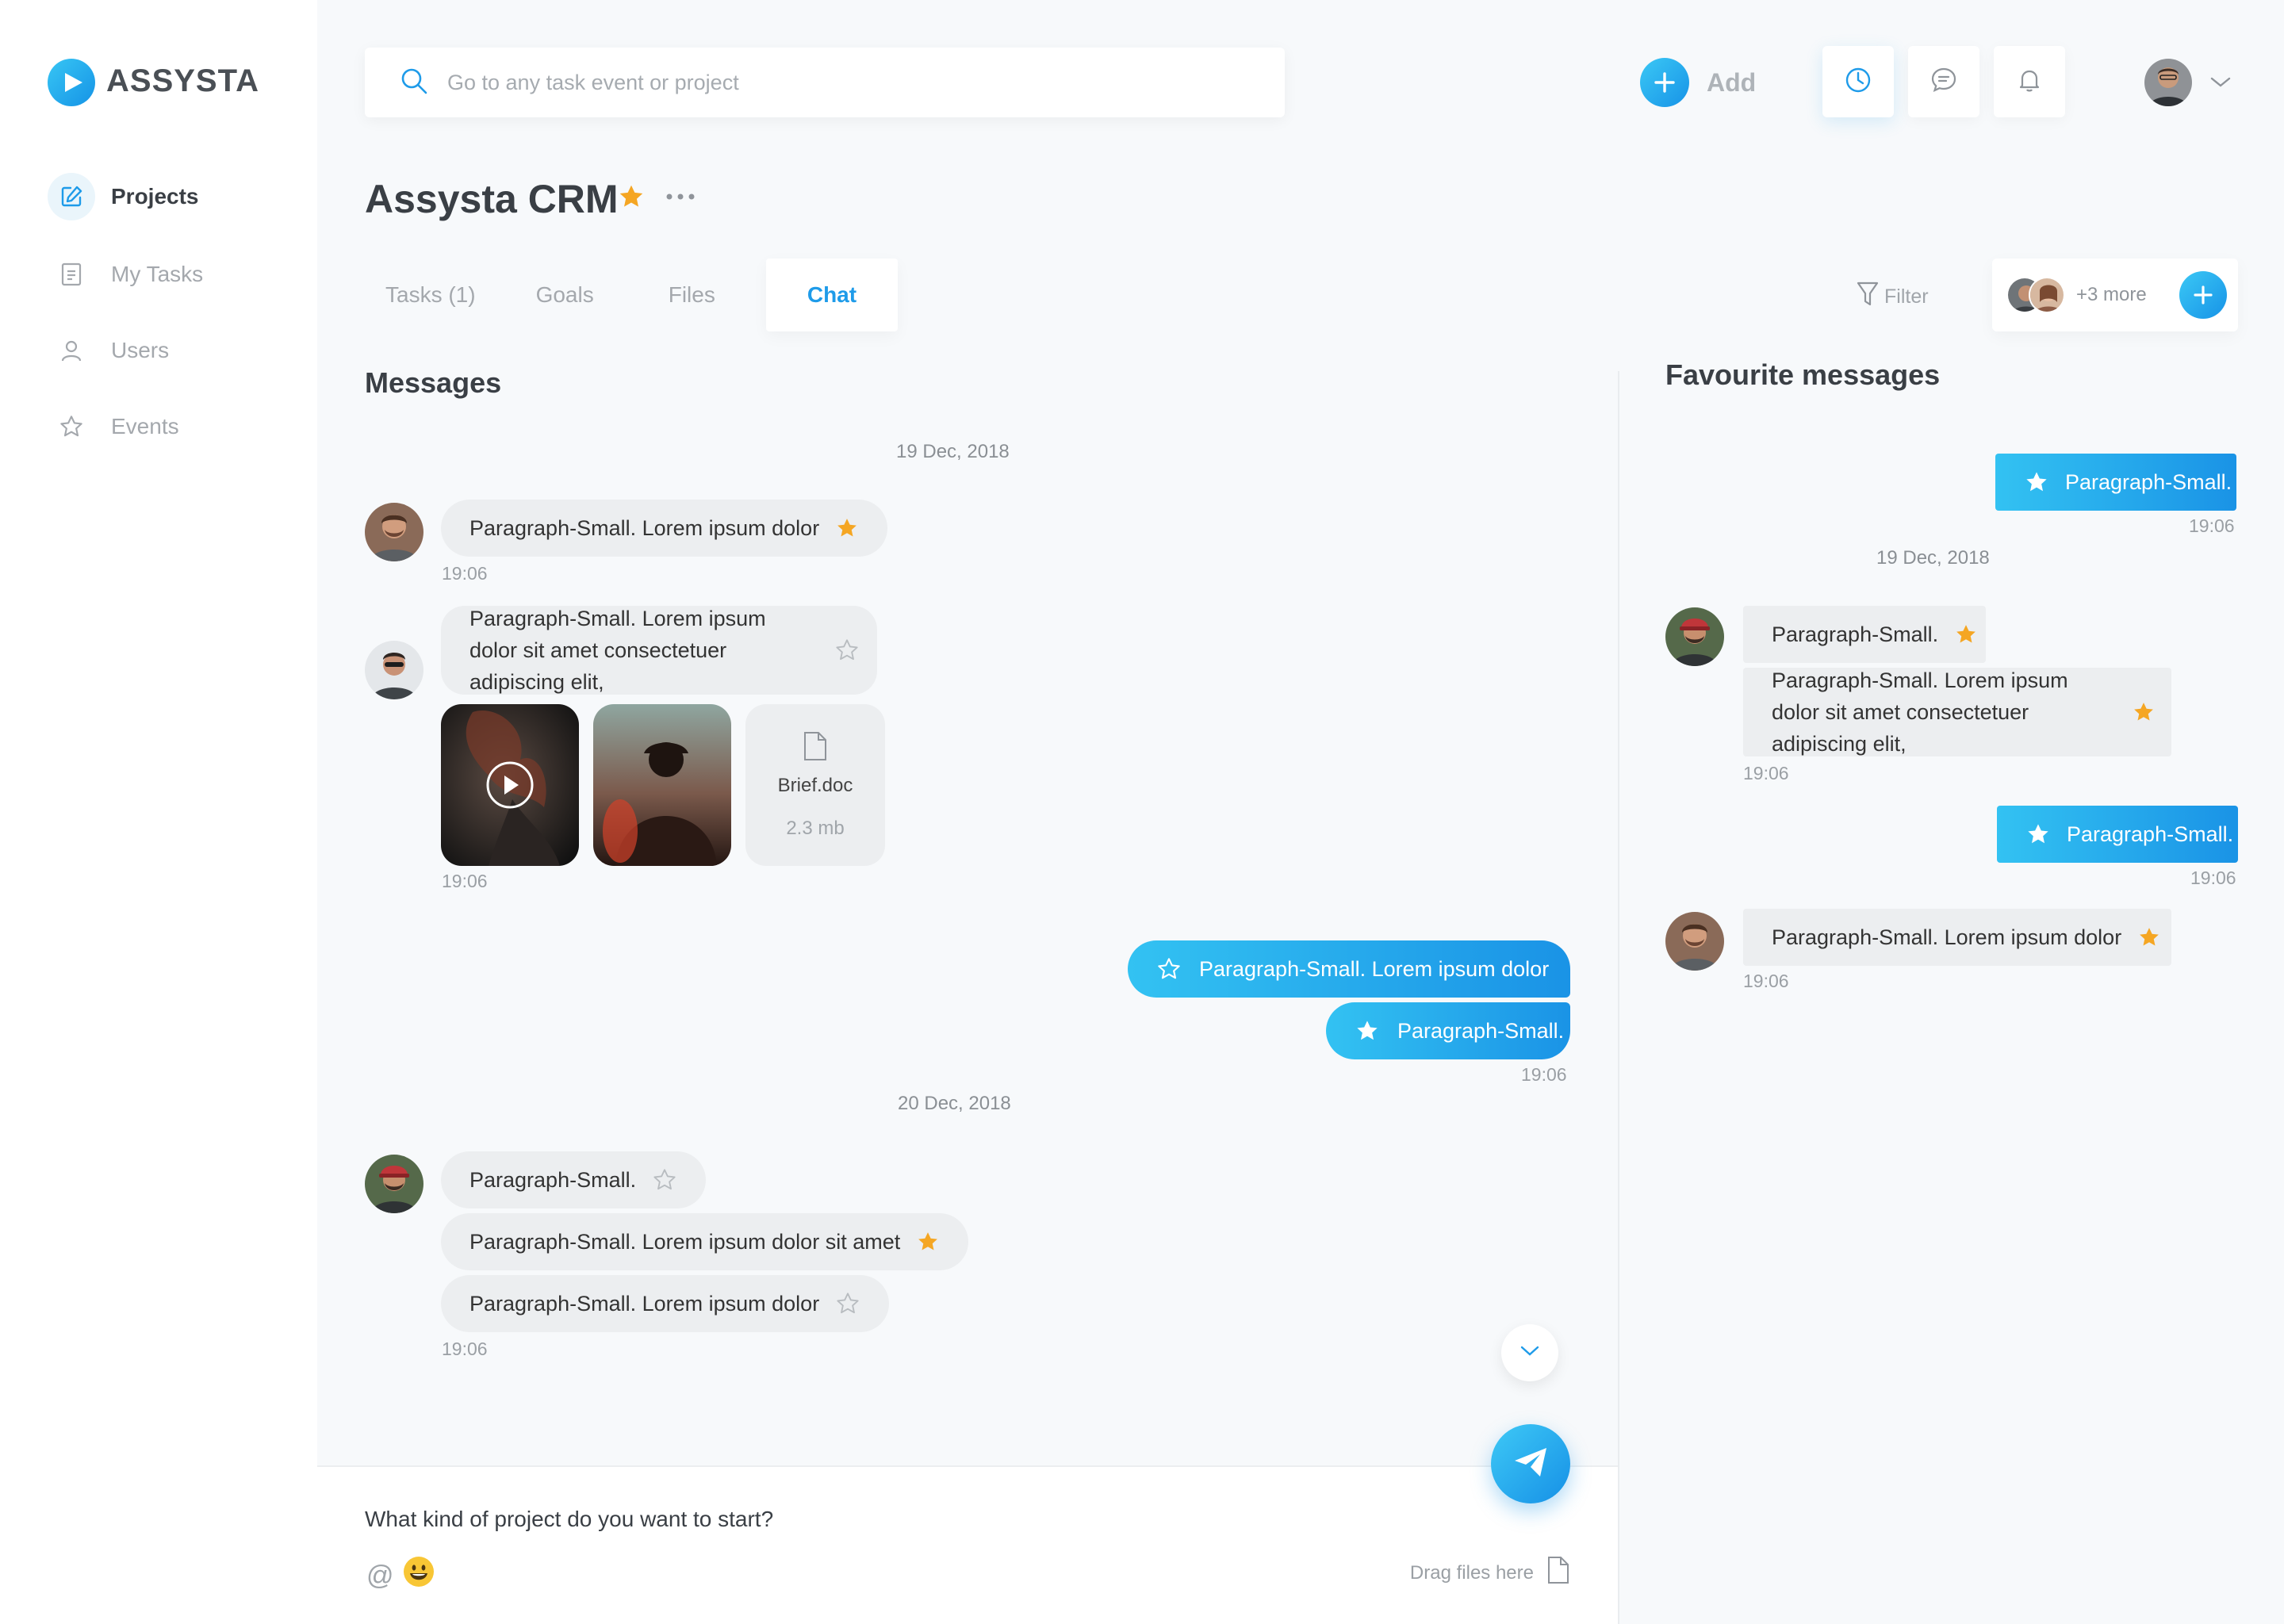  I want to click on sidebar-item-events: Events, so click(113, 426).